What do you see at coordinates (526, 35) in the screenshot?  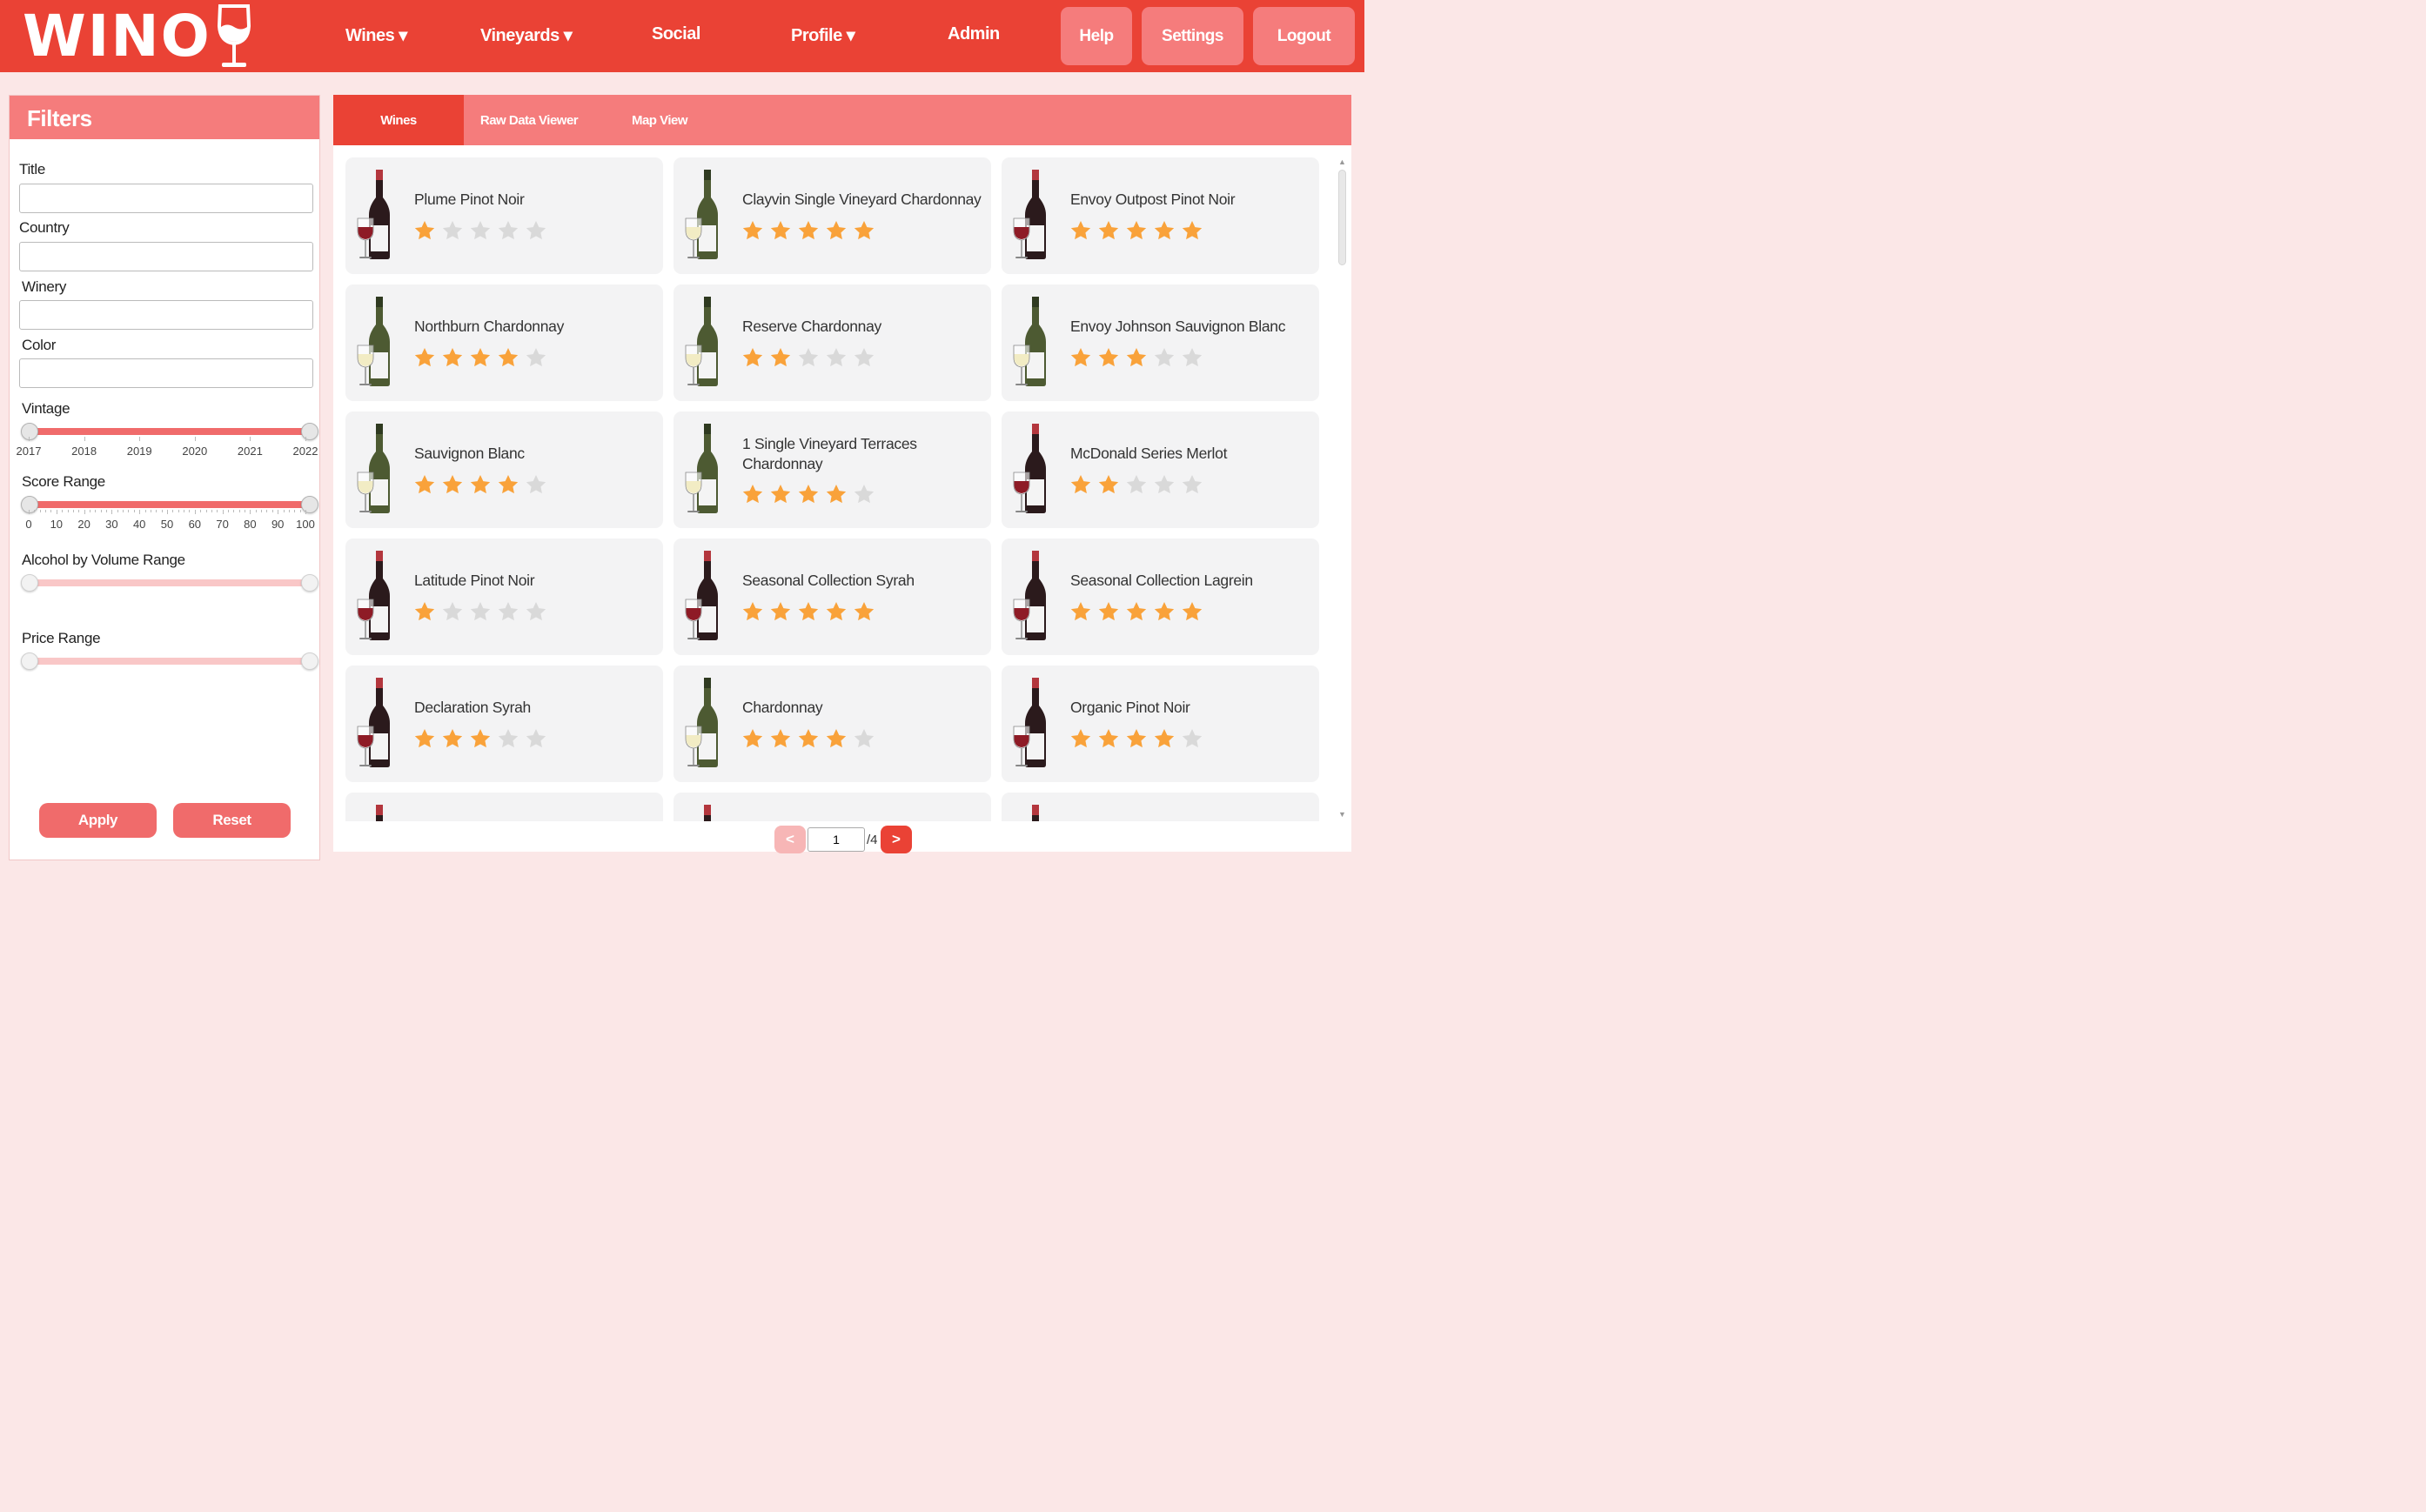 I see `nav-vineyards: Vineyards ▾` at bounding box center [526, 35].